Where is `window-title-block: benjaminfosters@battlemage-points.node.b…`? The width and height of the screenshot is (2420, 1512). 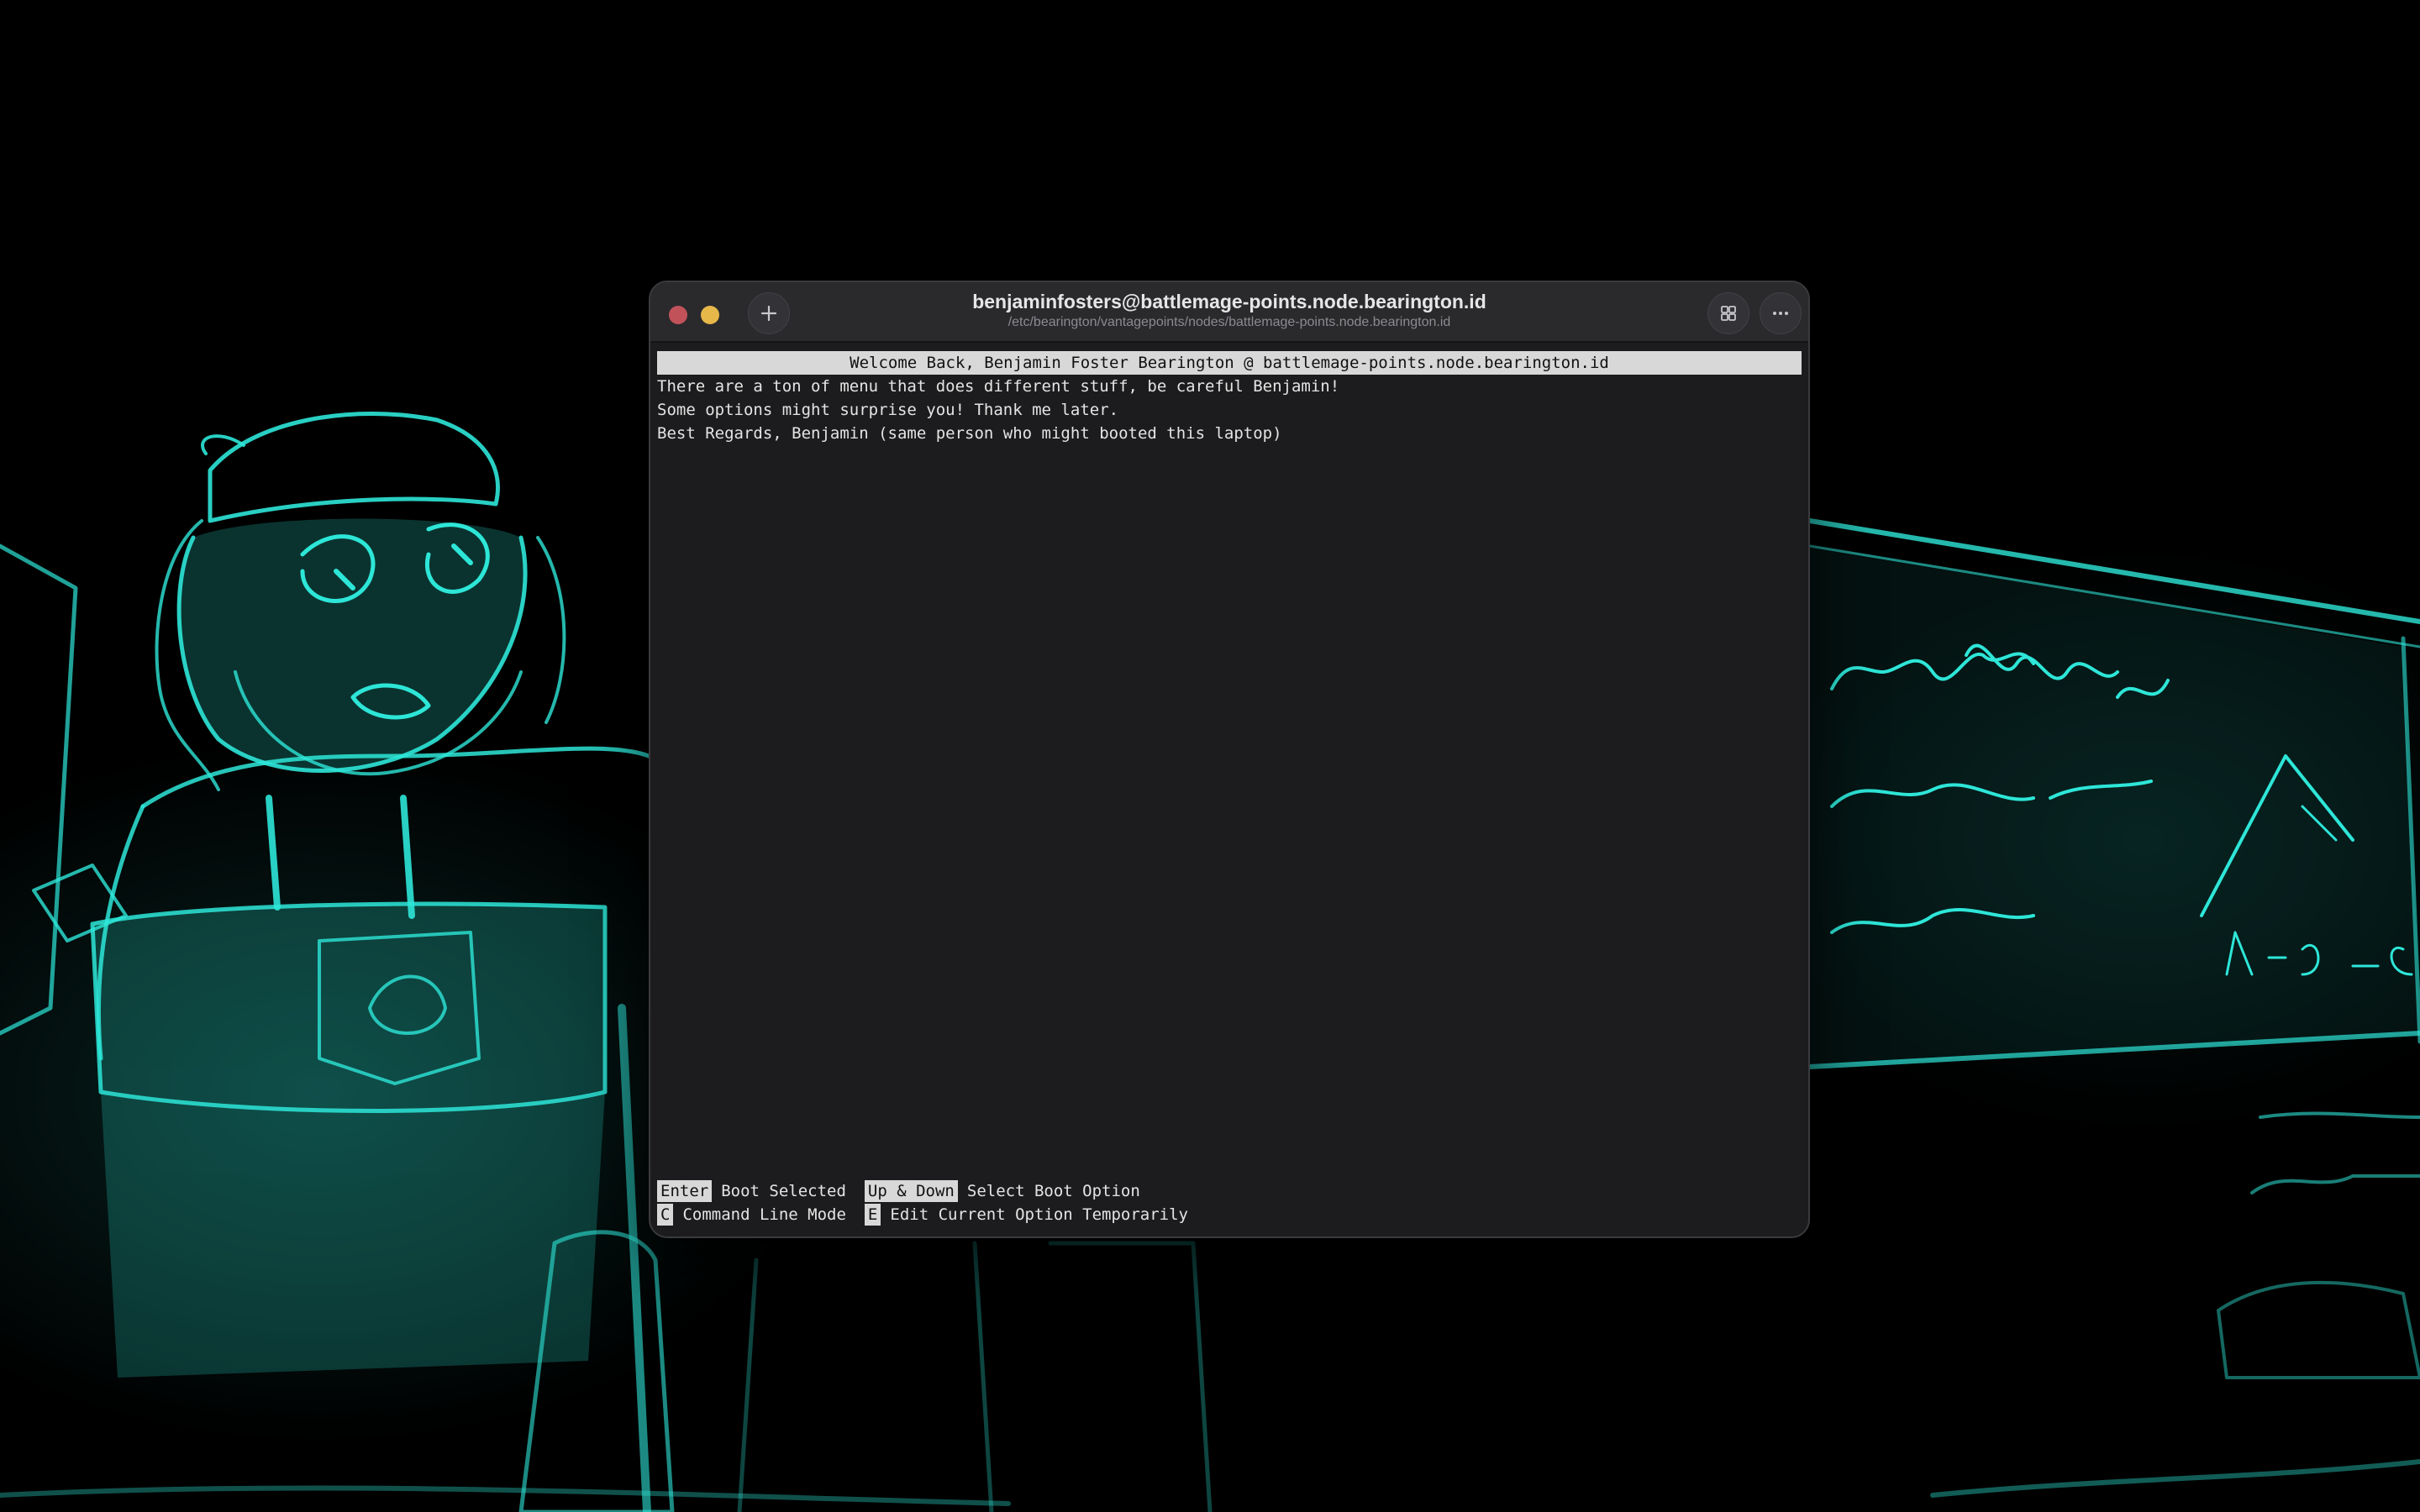 window-title-block: benjaminfosters@battlemage-points.node.b… is located at coordinates (1229, 310).